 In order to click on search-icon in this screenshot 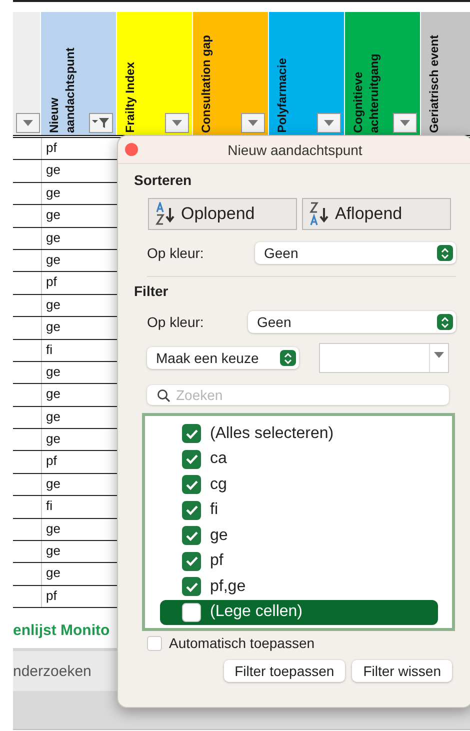, I will do `click(163, 395)`.